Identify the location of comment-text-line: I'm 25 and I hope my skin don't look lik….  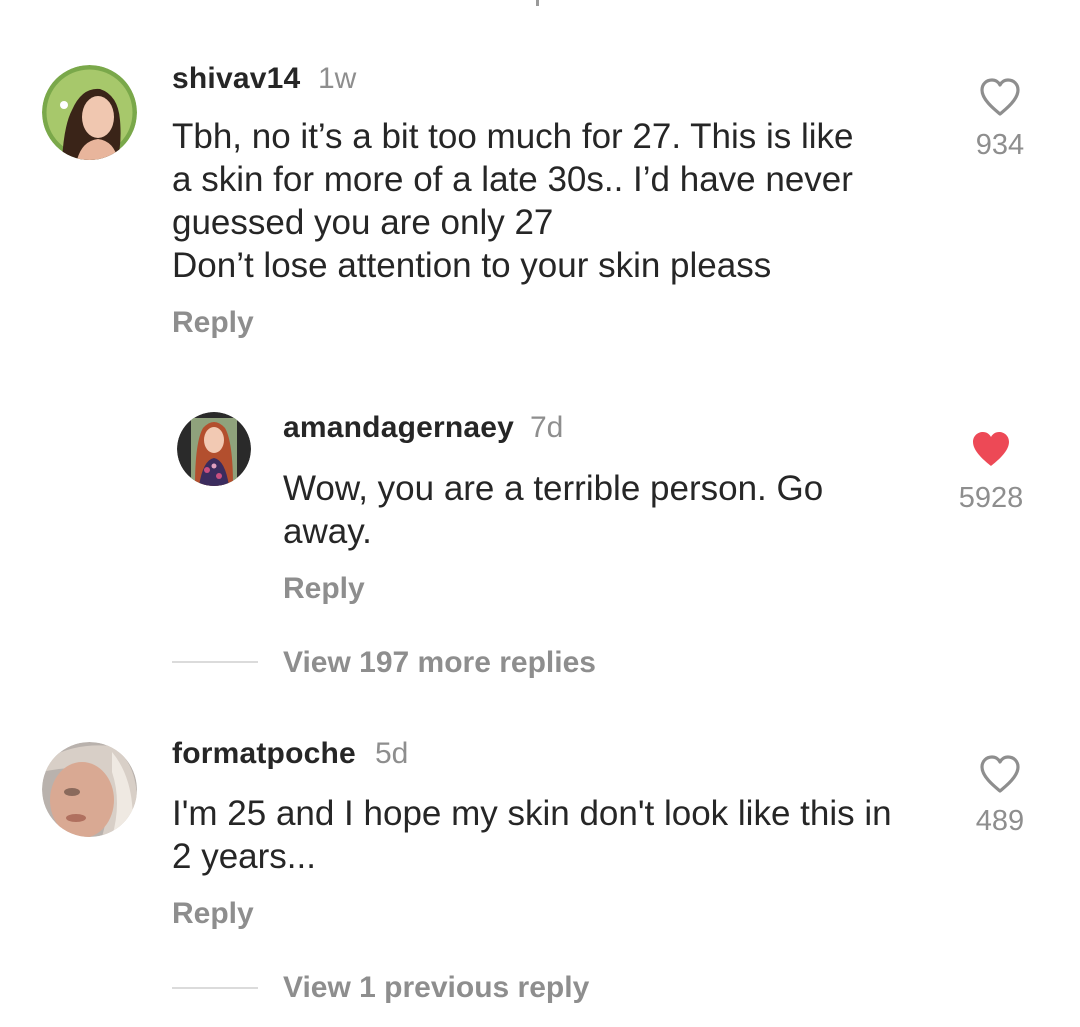
(532, 813).